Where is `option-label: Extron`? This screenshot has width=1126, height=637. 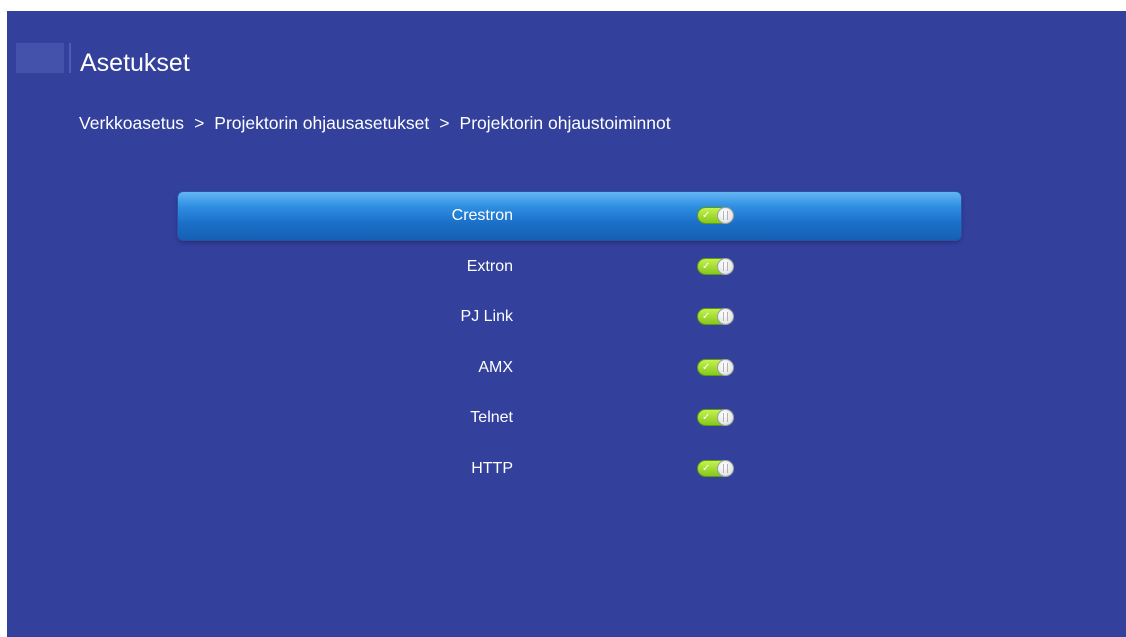 option-label: Extron is located at coordinates (489, 266).